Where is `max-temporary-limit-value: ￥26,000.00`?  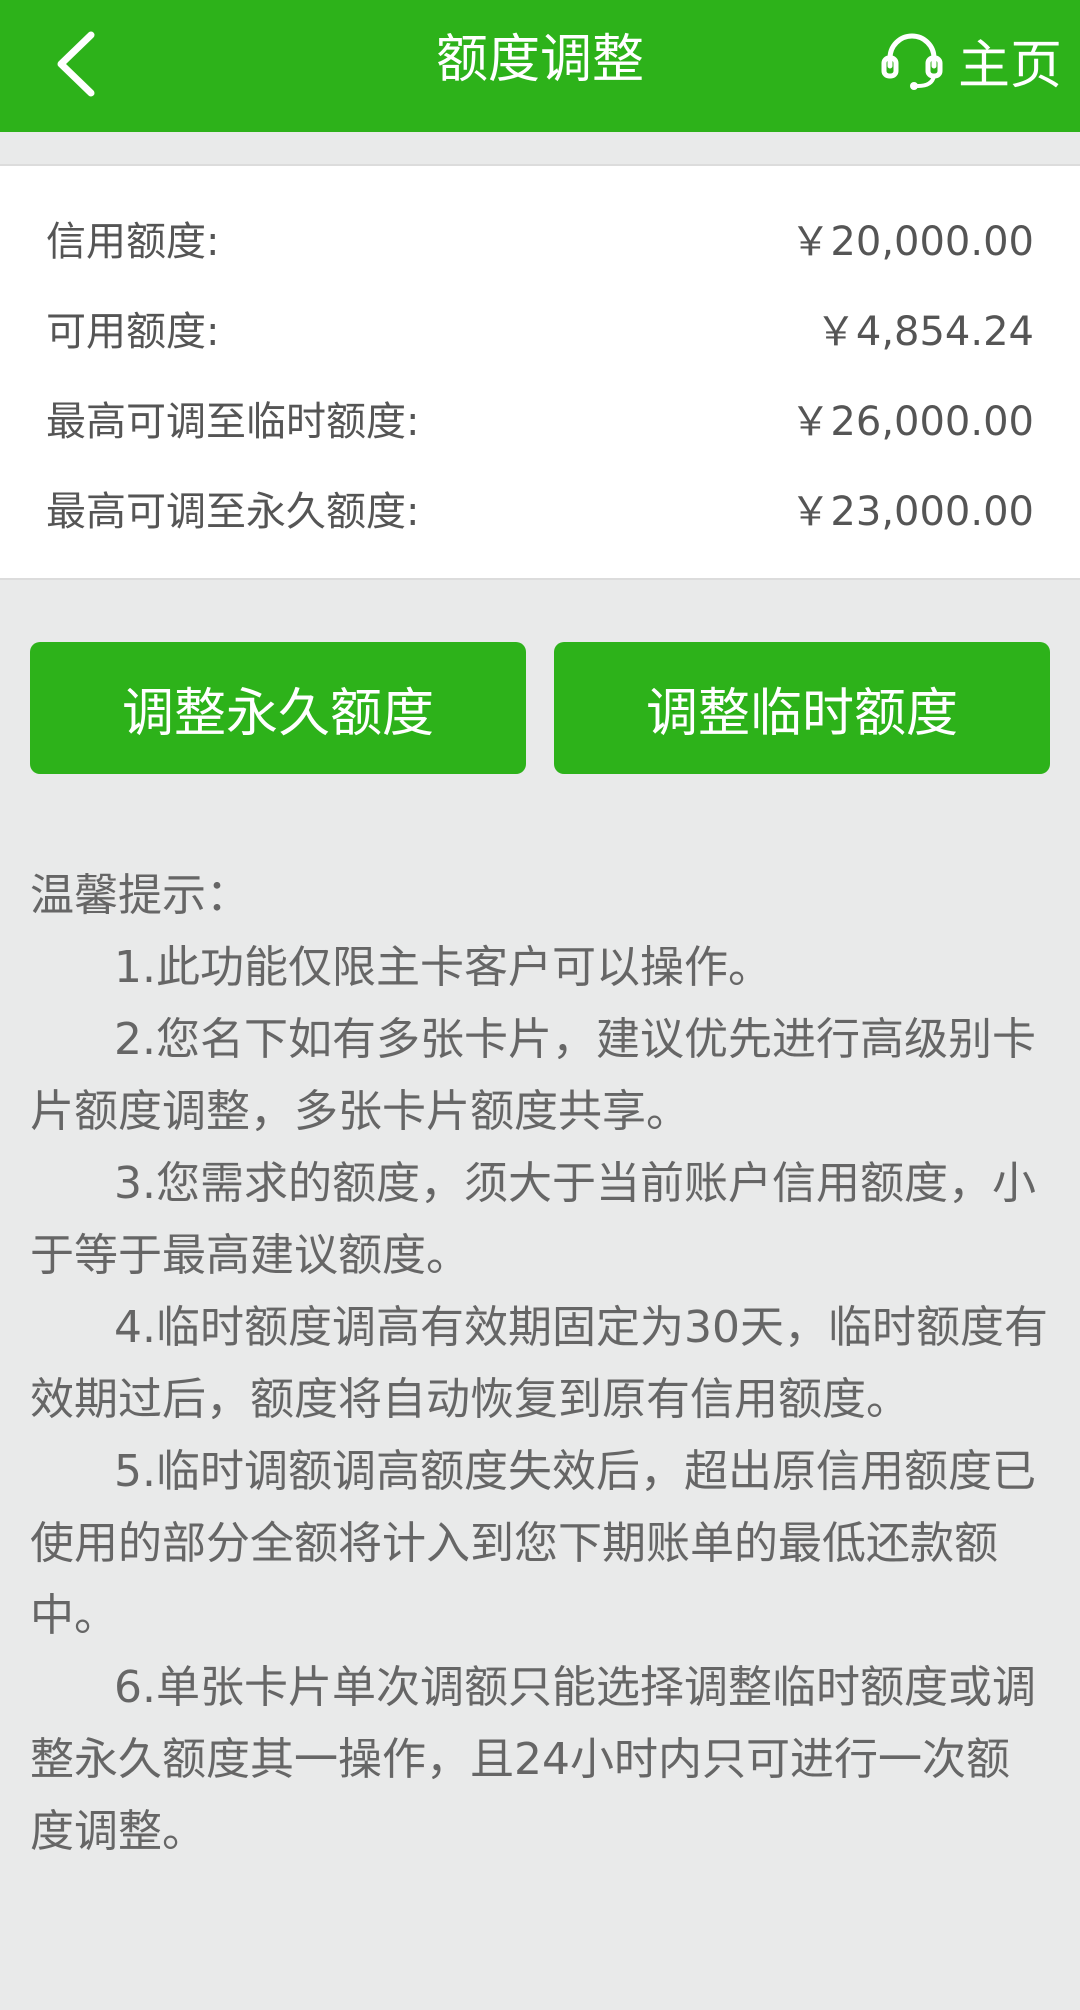 max-temporary-limit-value: ￥26,000.00 is located at coordinates (912, 422).